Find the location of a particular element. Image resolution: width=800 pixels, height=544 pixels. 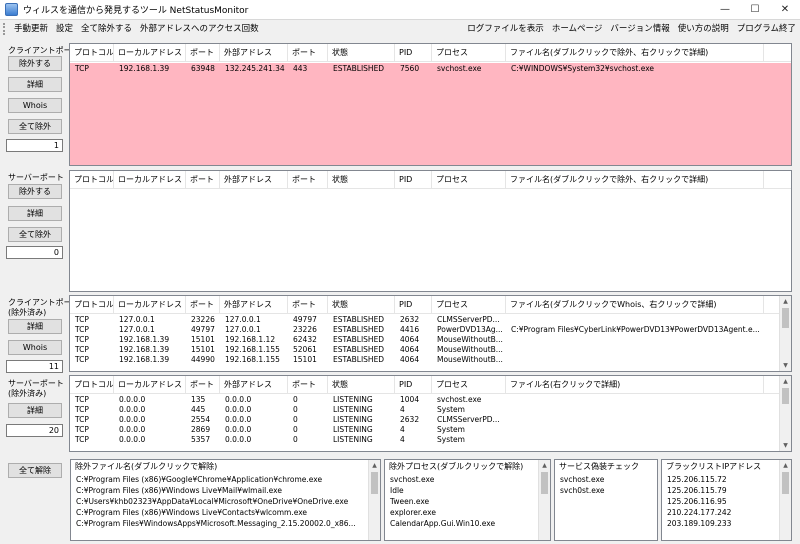

server-exclude-button: 除外する is located at coordinates (35, 191).